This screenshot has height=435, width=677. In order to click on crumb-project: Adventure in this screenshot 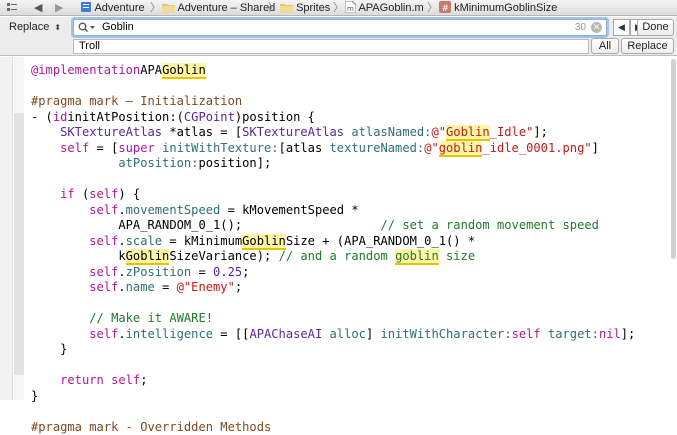, I will do `click(112, 8)`.